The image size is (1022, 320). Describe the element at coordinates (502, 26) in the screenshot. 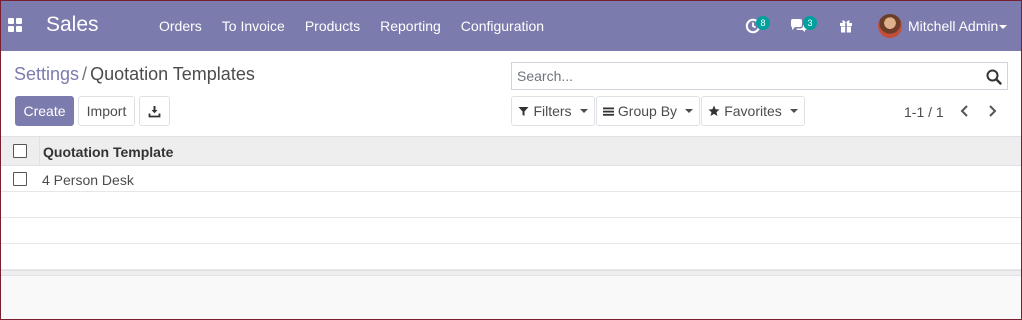

I see `menu-item-configuration: Configuration` at that location.